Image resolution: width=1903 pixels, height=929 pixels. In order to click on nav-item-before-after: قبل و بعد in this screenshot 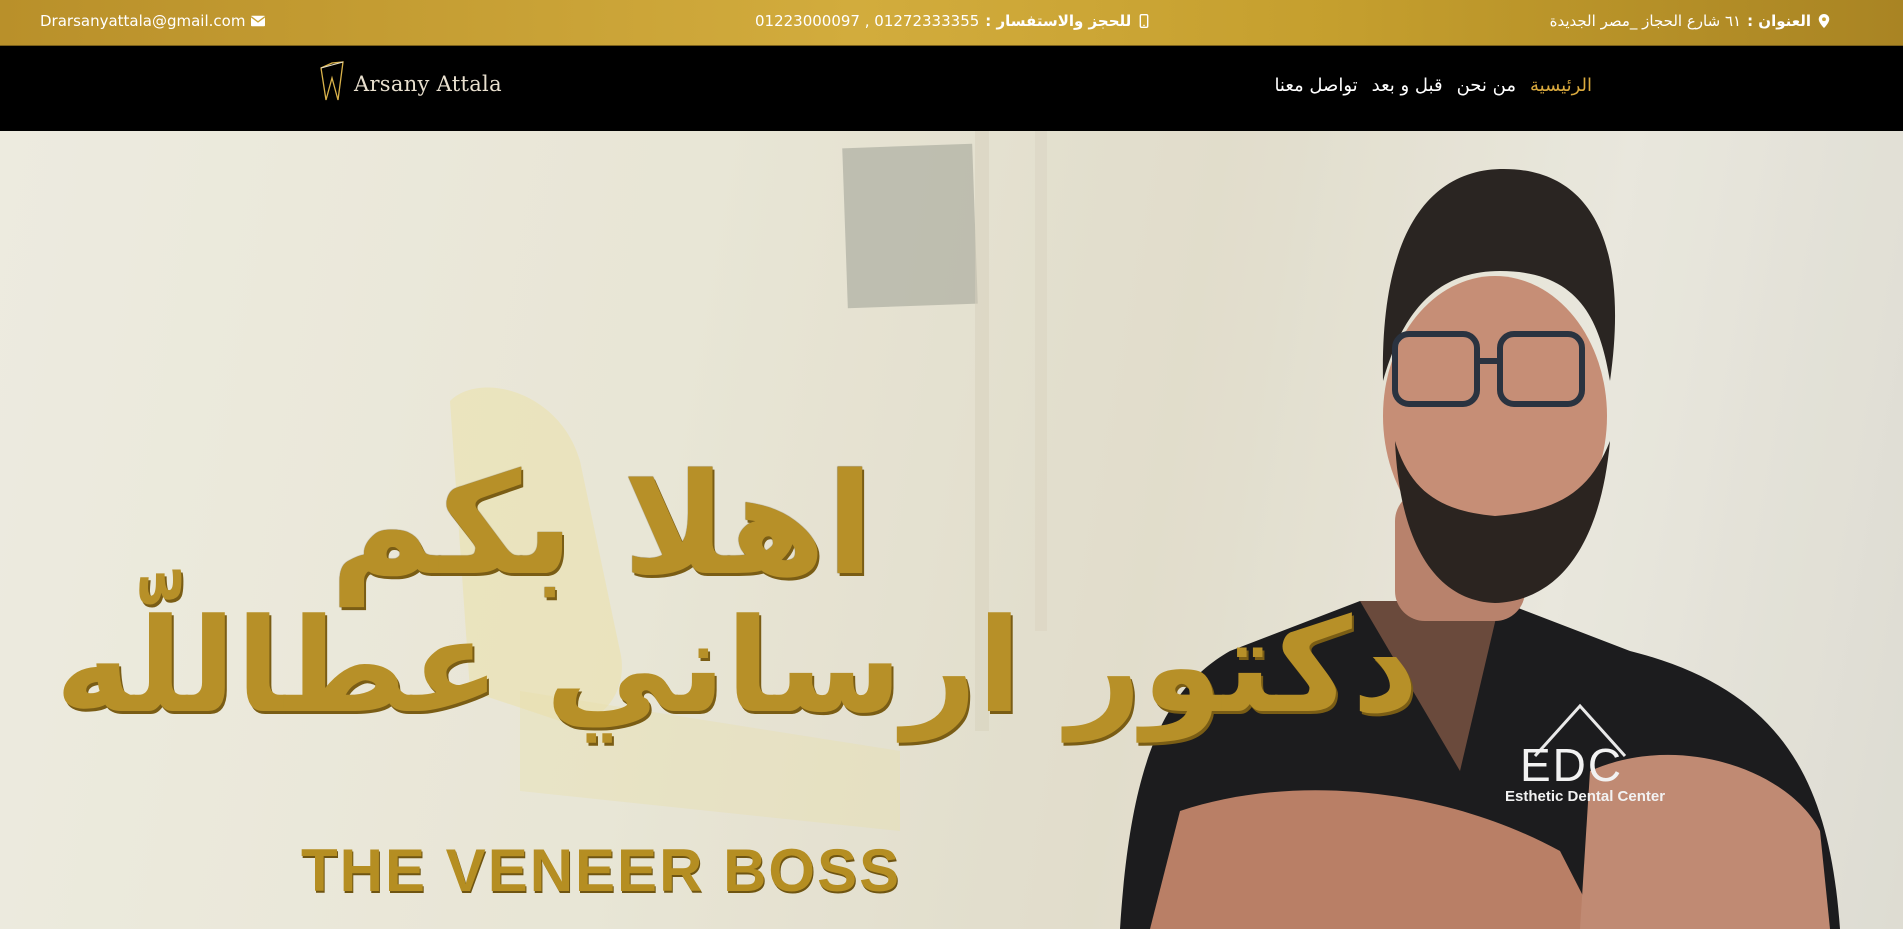, I will do `click(1407, 85)`.